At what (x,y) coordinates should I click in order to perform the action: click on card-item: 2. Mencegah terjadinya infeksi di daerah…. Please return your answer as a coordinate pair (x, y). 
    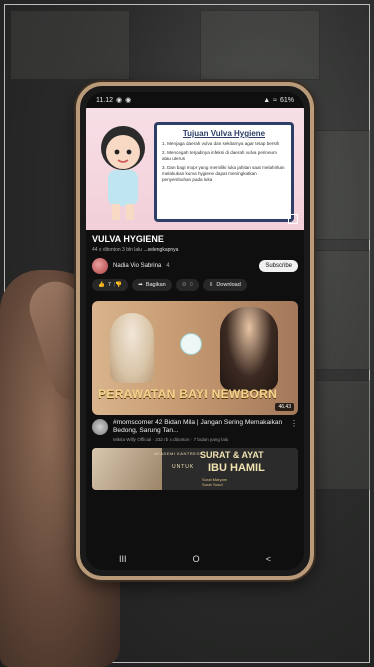
    Looking at the image, I should click on (219, 155).